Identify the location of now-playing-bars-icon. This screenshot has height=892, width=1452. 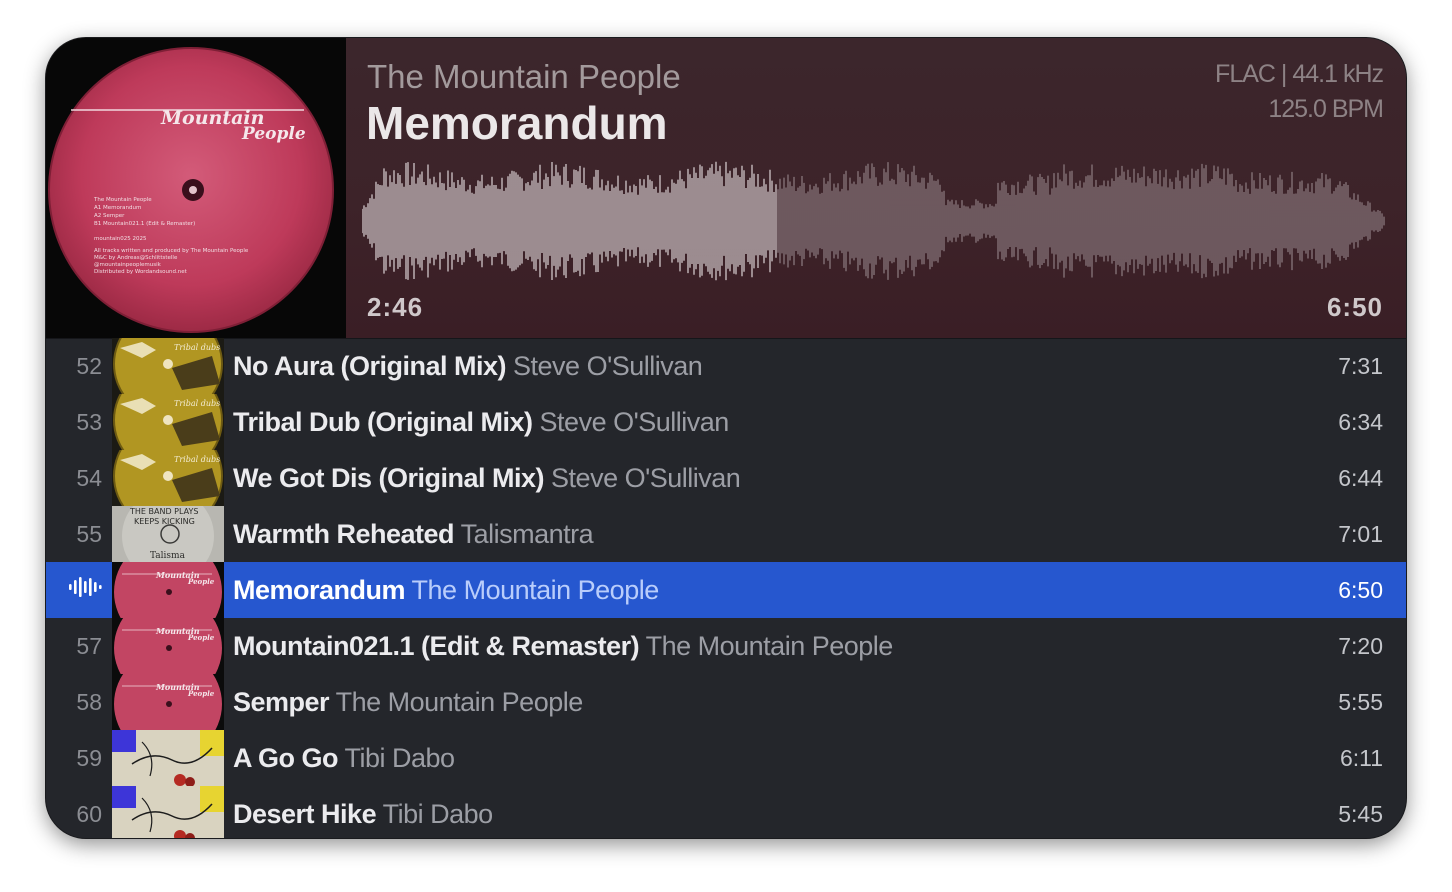
(79, 590).